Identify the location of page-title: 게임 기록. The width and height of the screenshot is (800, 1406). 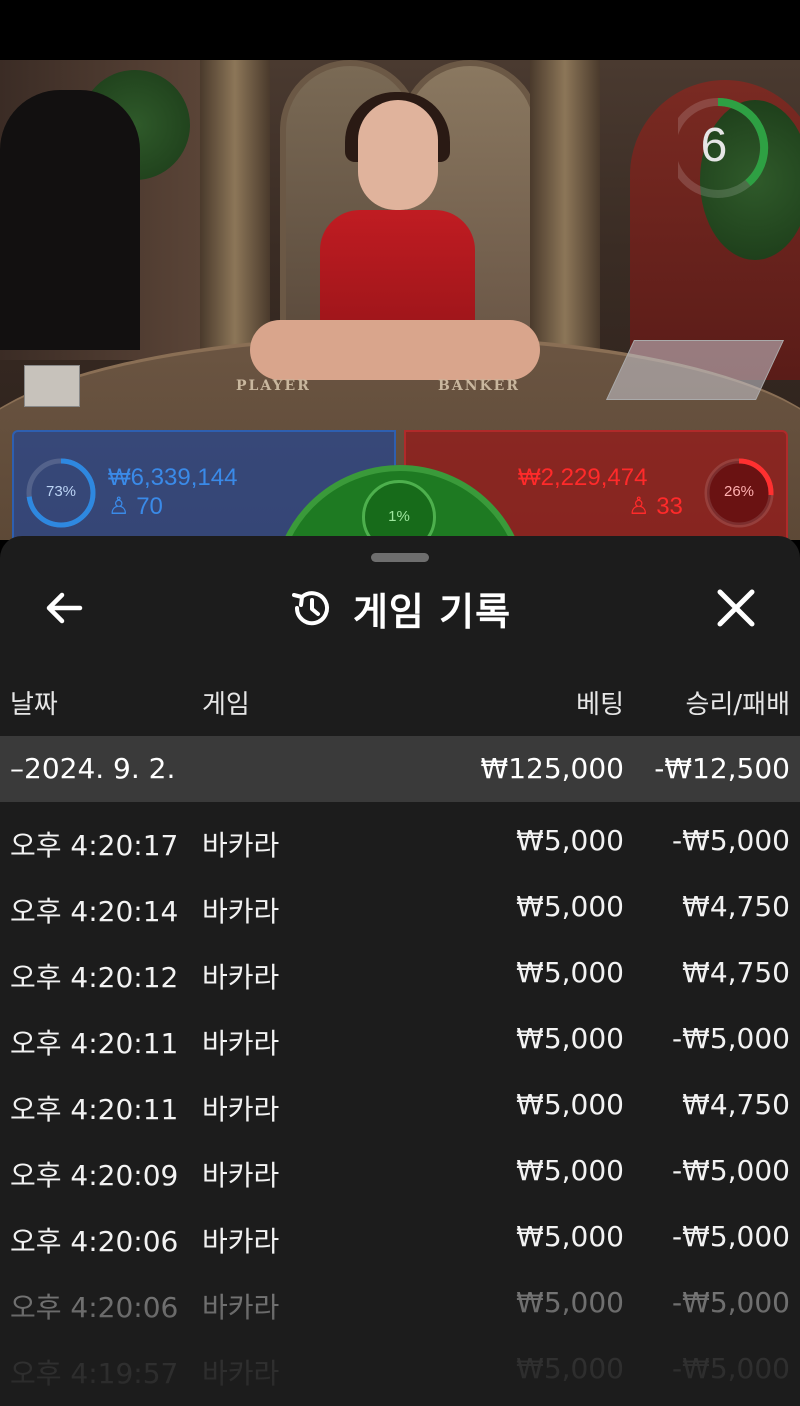
(432, 611).